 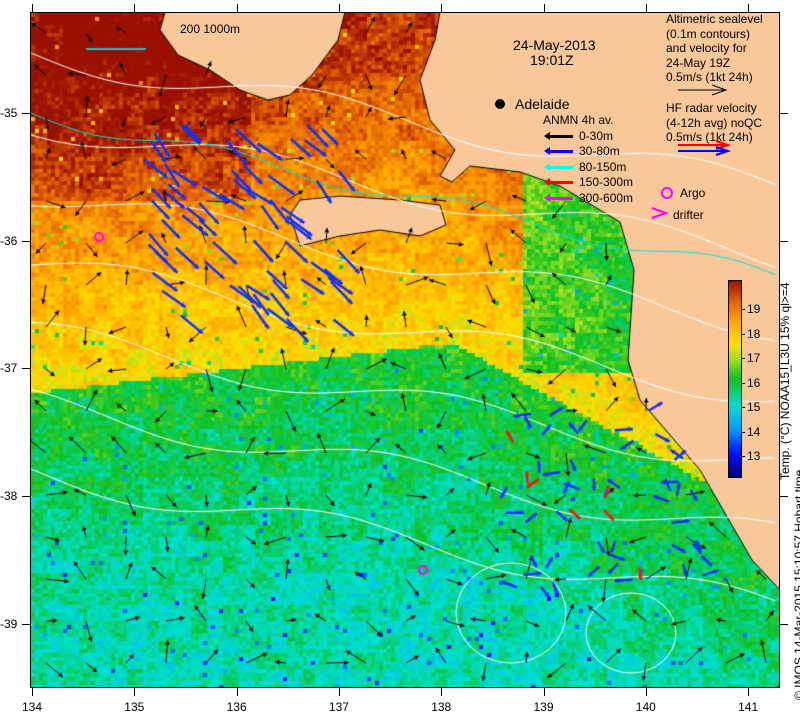 I want to click on lat-tick-label: -36, so click(x=9, y=240).